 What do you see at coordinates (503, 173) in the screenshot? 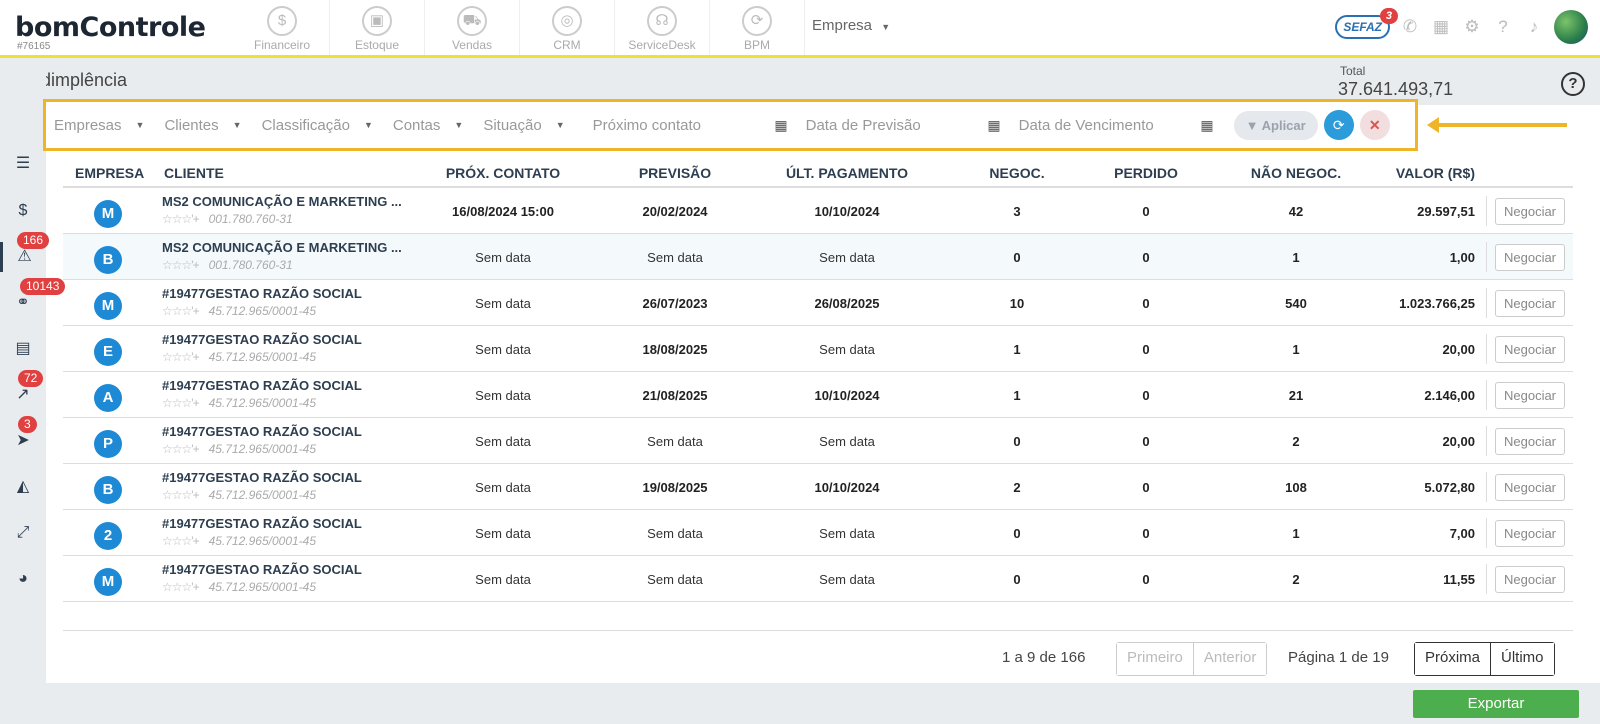
I see `col-prox-contato: PRÓX. CONTATO` at bounding box center [503, 173].